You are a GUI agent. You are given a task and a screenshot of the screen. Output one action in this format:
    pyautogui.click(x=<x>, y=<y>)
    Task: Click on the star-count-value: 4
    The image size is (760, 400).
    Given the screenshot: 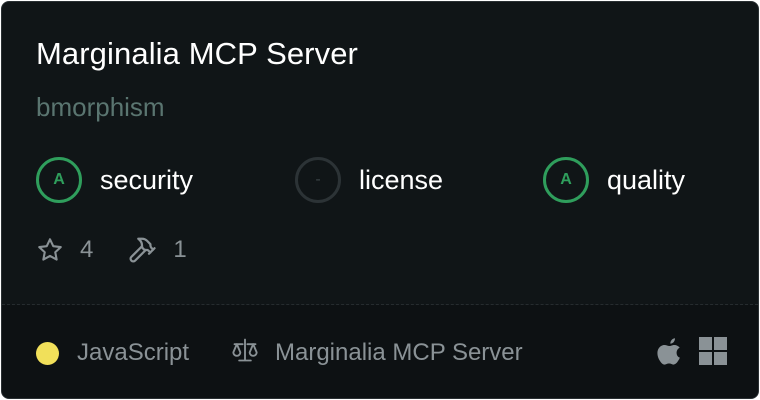 What is the action you would take?
    pyautogui.click(x=87, y=249)
    